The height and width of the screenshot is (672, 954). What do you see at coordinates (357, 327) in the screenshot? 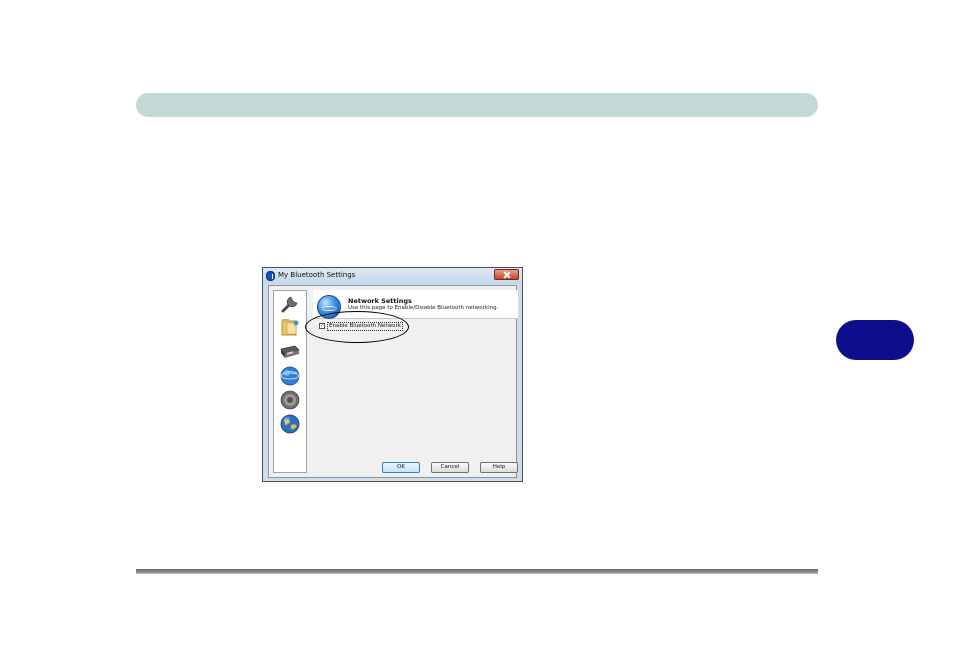
I see `highlight-ellipse` at bounding box center [357, 327].